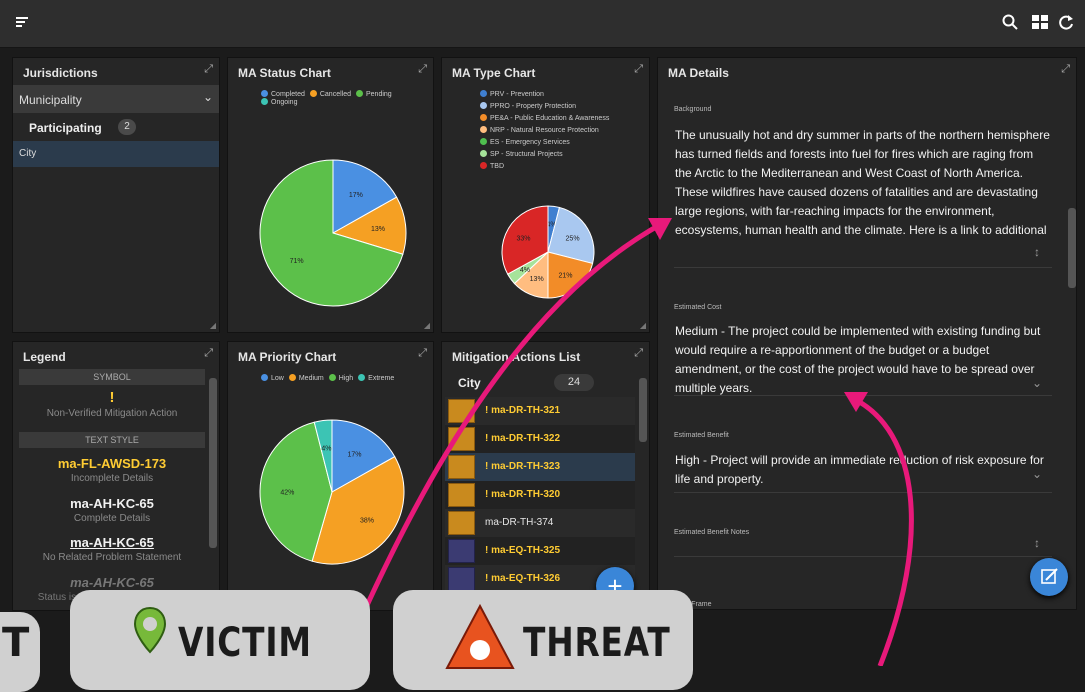 This screenshot has width=1085, height=692. What do you see at coordinates (20, 652) in the screenshot?
I see `overlay-badge-left: T` at bounding box center [20, 652].